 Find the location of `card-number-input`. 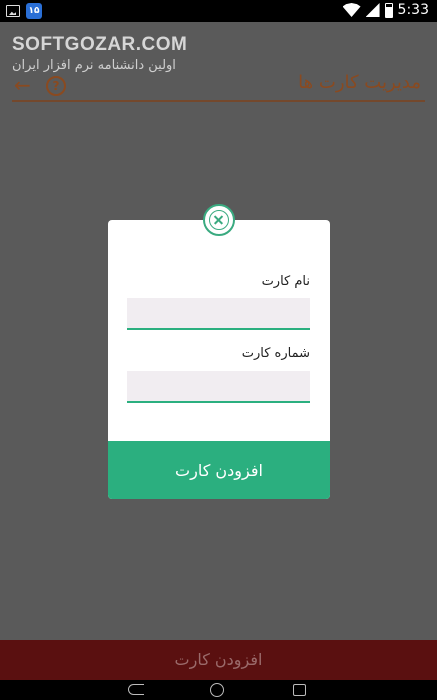

card-number-input is located at coordinates (218, 387).